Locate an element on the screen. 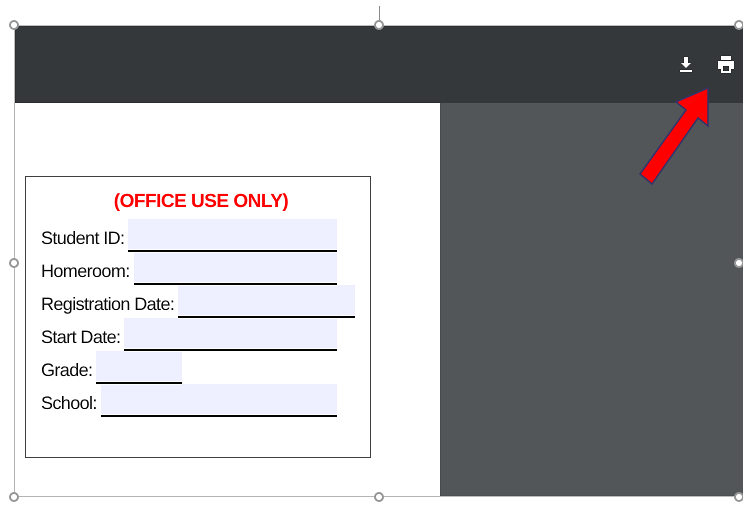 This screenshot has width=743, height=506. field-label: Start Date: is located at coordinates (80, 338).